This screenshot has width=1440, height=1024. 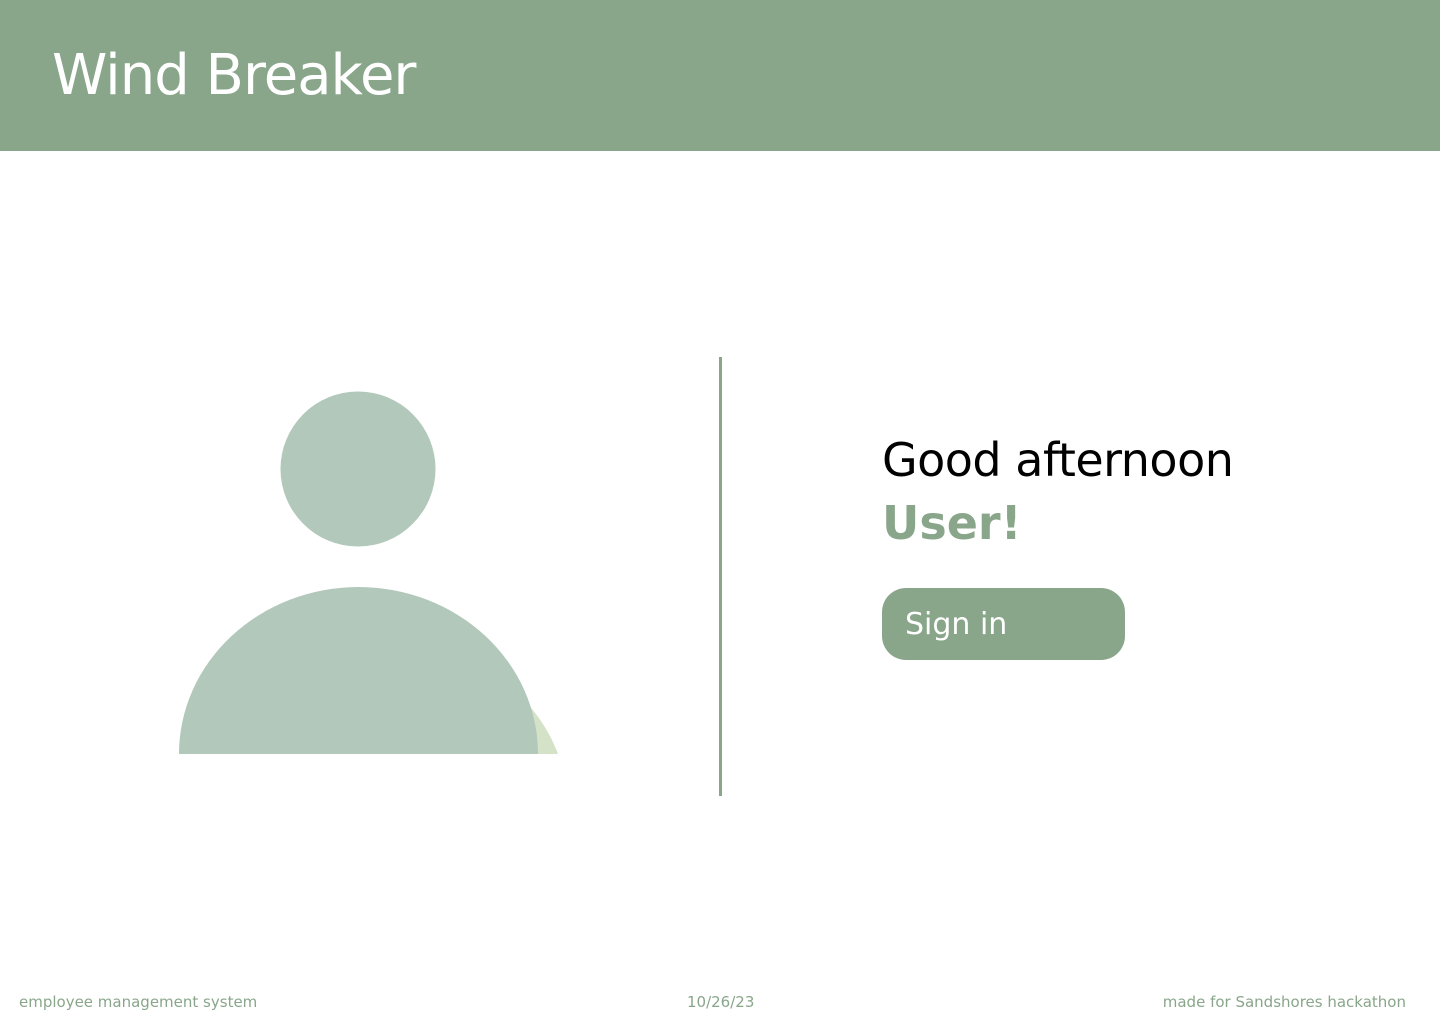 I want to click on footer-system-name: employee management system, so click(x=138, y=1002).